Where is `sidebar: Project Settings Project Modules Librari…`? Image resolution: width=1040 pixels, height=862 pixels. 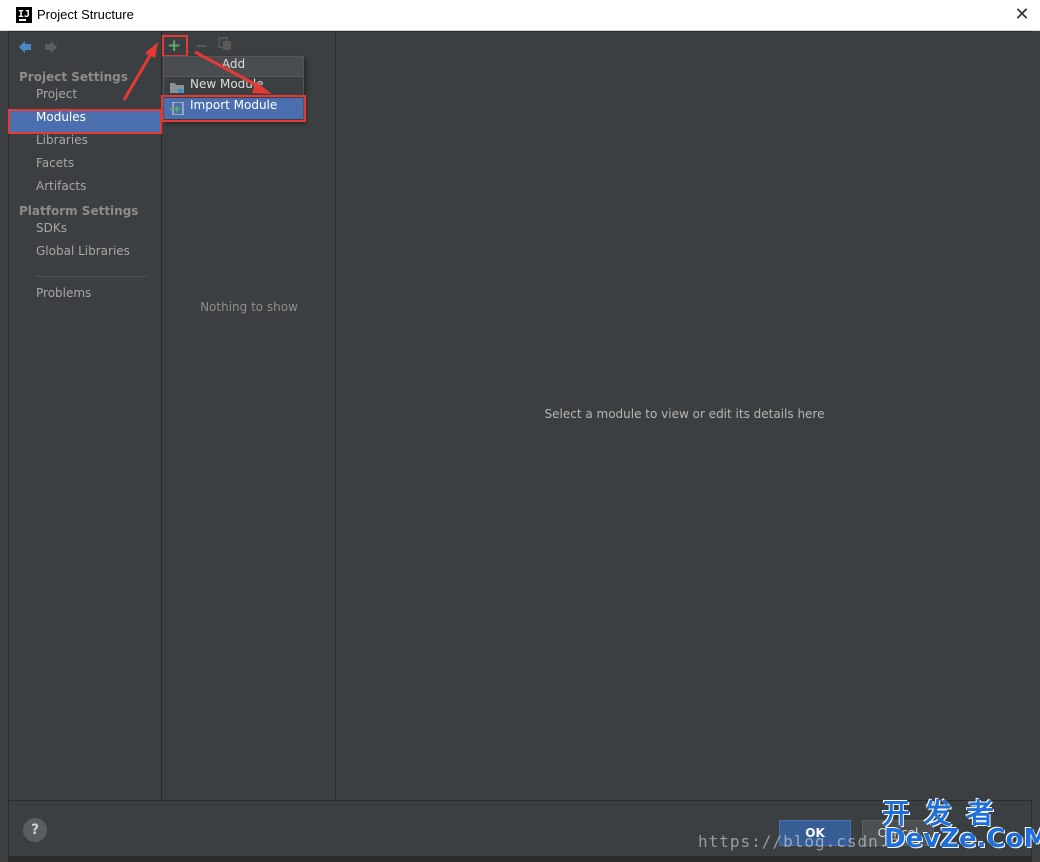 sidebar: Project Settings Project Modules Librari… is located at coordinates (85, 416).